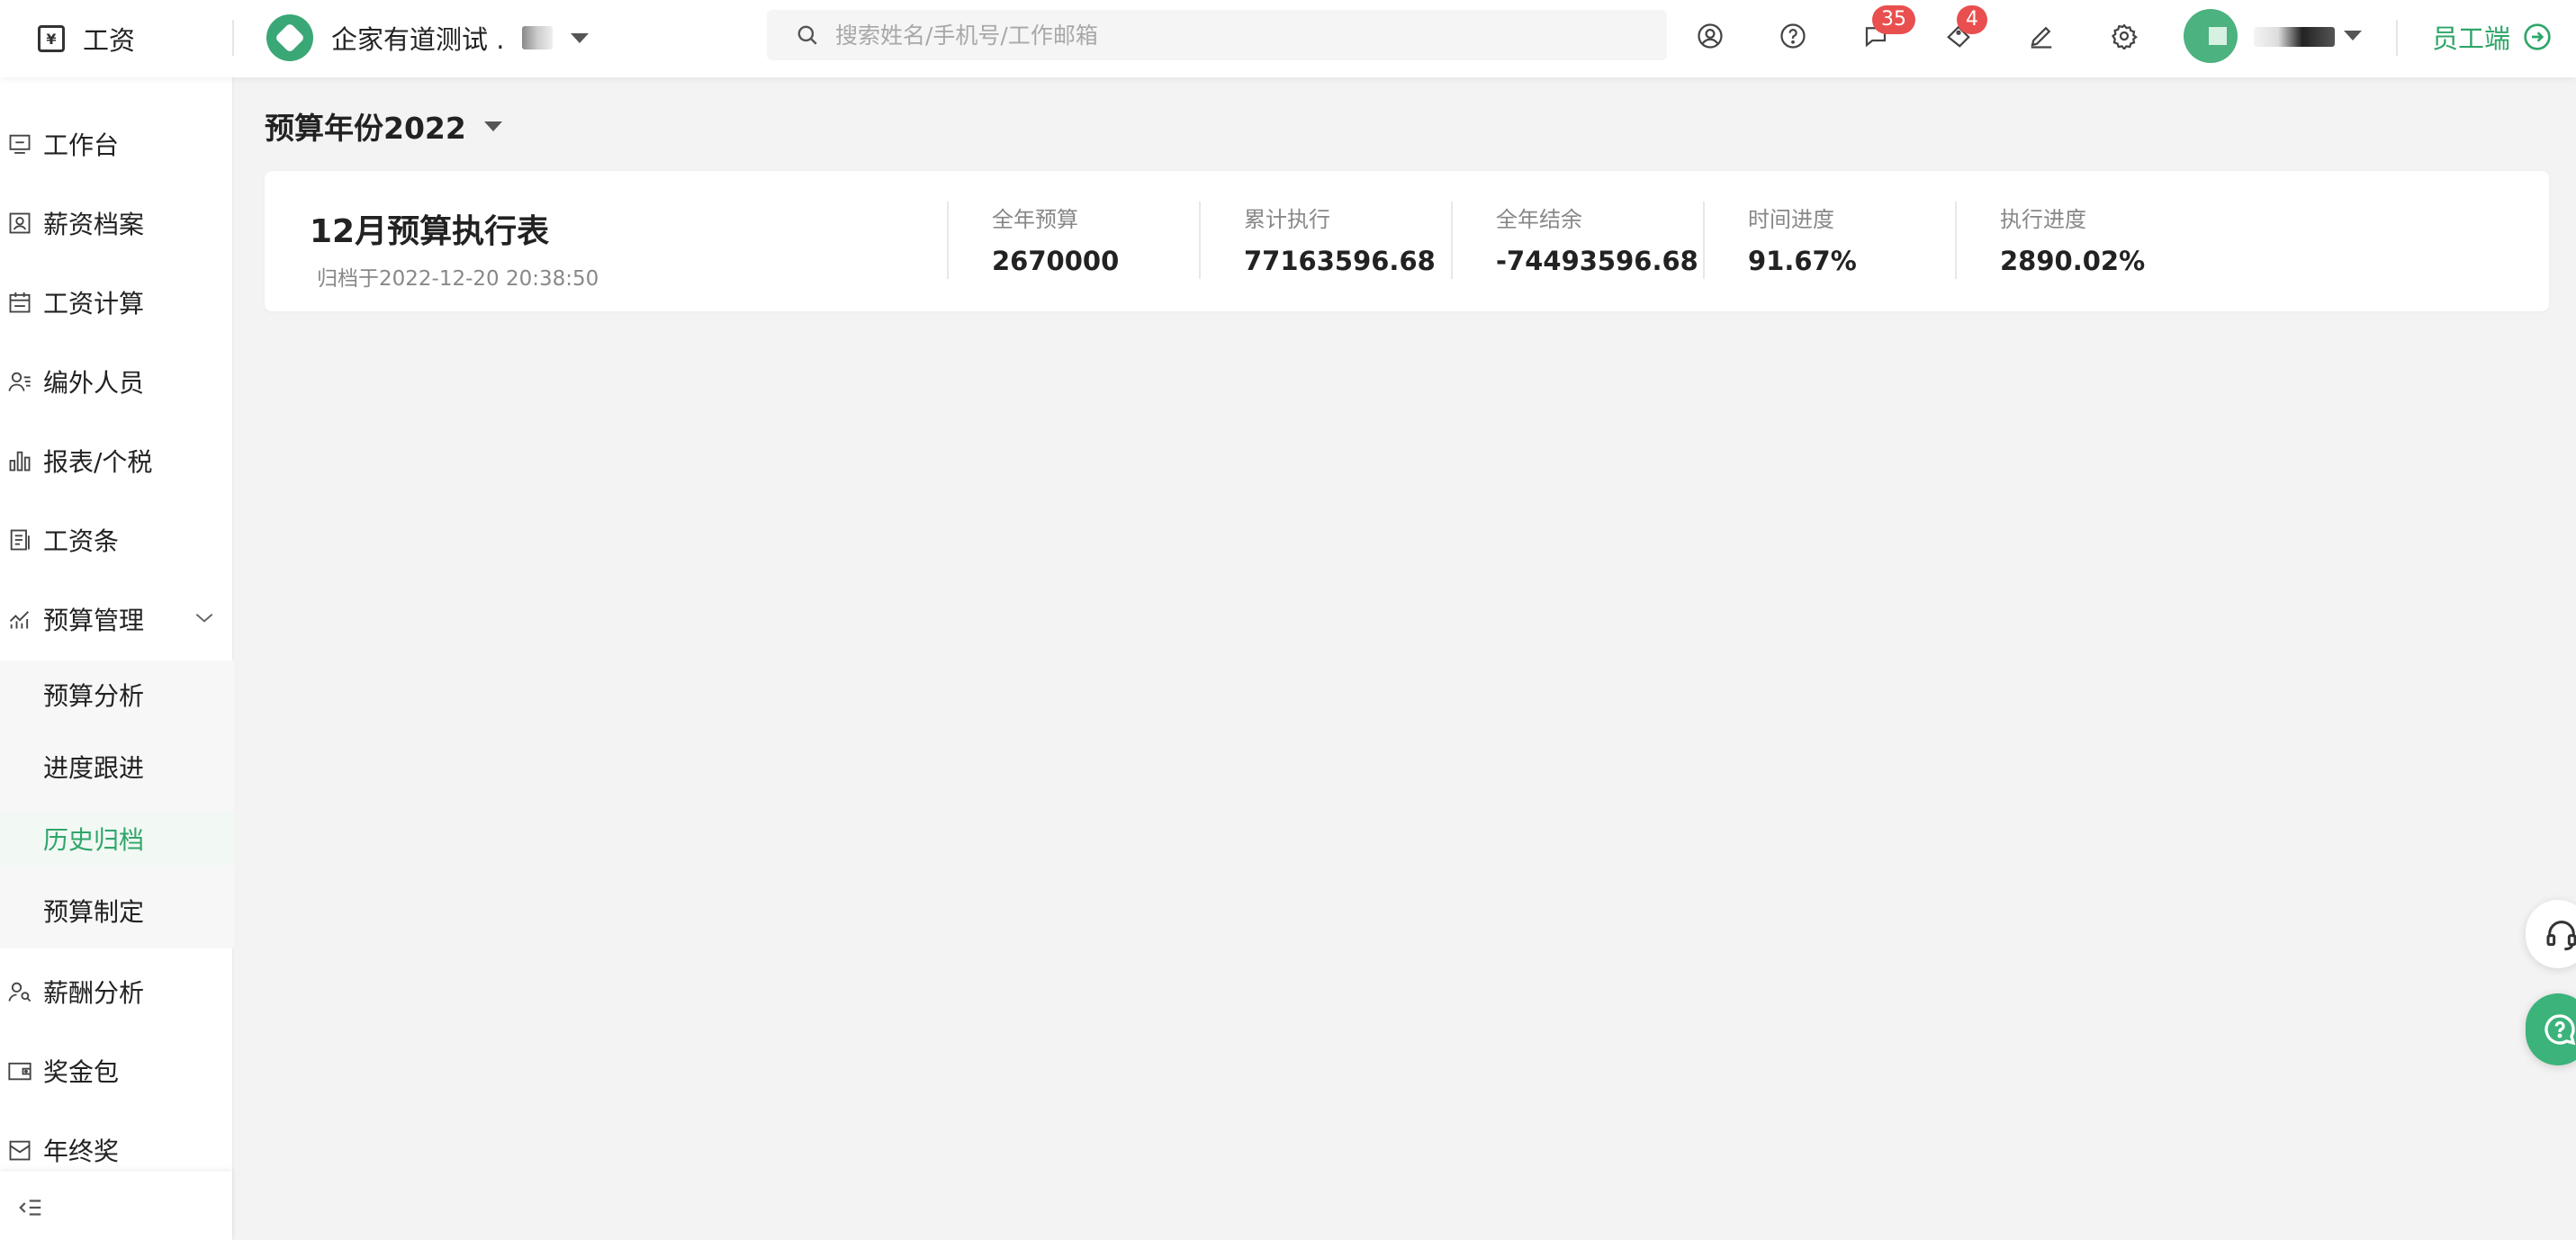  What do you see at coordinates (19, 382) in the screenshot?
I see `person-list-icon` at bounding box center [19, 382].